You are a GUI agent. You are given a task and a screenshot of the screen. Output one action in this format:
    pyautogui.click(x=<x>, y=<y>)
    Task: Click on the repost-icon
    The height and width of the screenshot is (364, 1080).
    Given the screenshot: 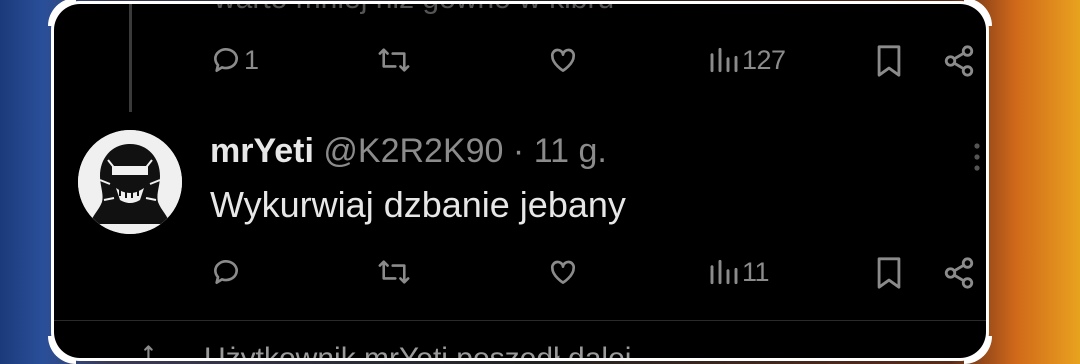 What is the action you would take?
    pyautogui.click(x=157, y=350)
    